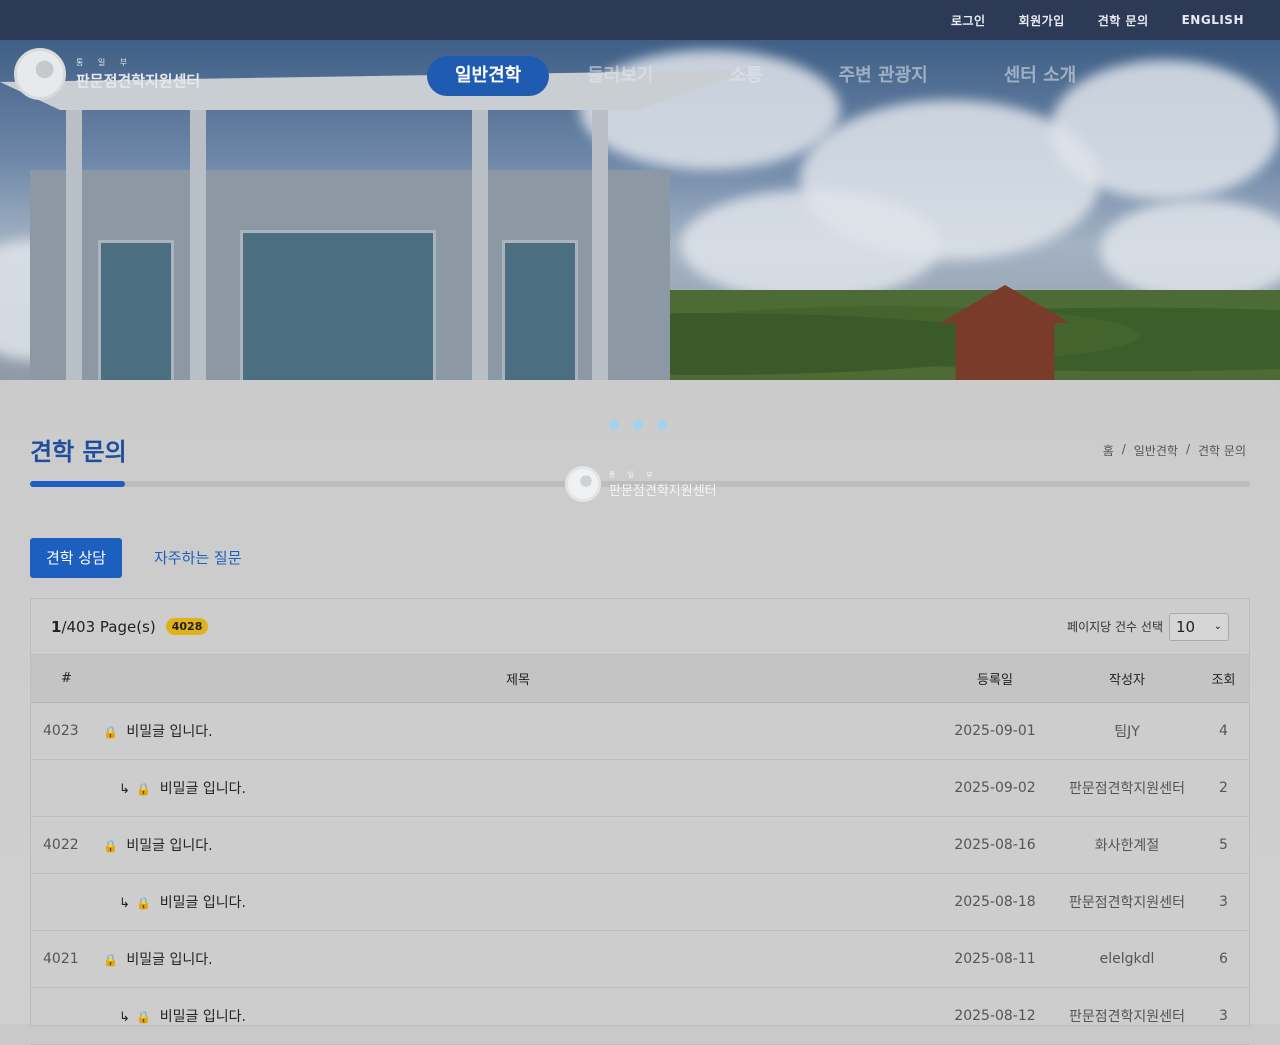 This screenshot has width=1280, height=1045. Describe the element at coordinates (883, 76) in the screenshot. I see `nav-item-nearby-attractions: 주변 관광지` at that location.